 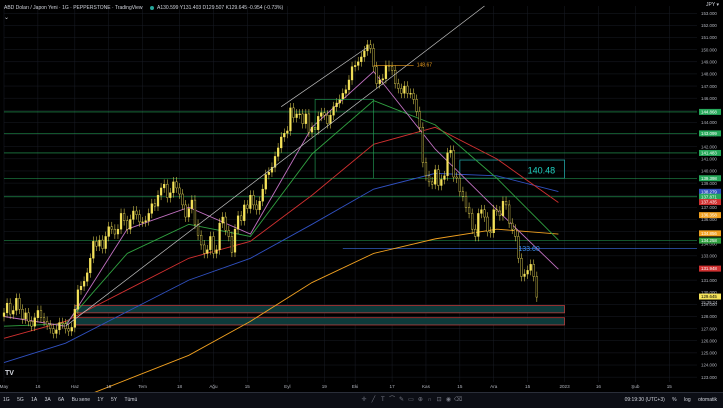 I want to click on currency-label: JPY ▾, so click(x=712, y=5).